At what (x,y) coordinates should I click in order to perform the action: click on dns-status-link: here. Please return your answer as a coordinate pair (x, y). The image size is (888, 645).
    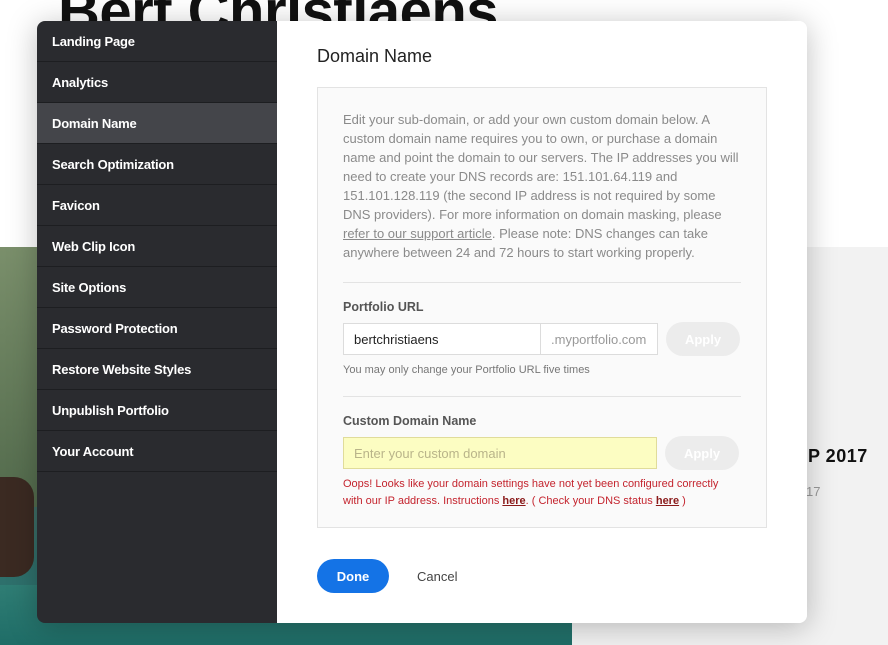
    Looking at the image, I should click on (667, 501).